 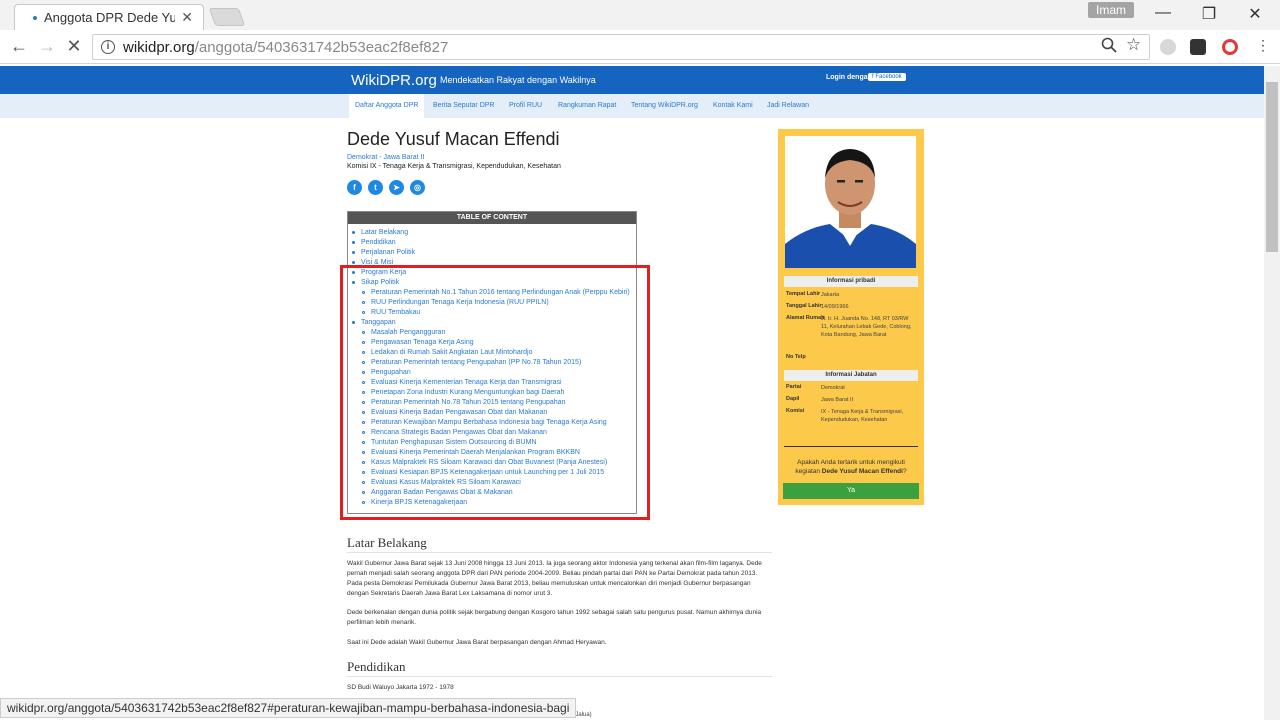 What do you see at coordinates (833, 388) in the screenshot?
I see `info-value: Demokrat` at bounding box center [833, 388].